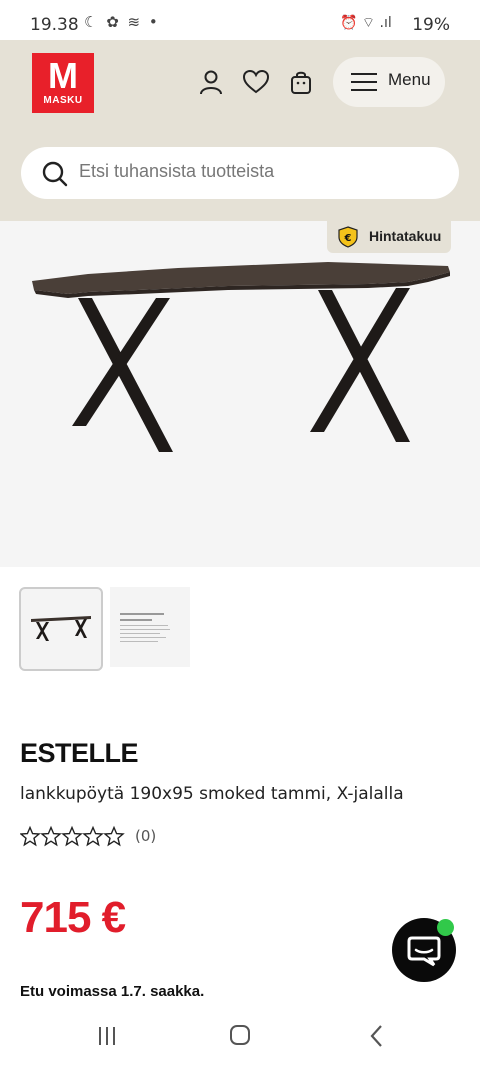  I want to click on thumbnail-info, so click(150, 627).